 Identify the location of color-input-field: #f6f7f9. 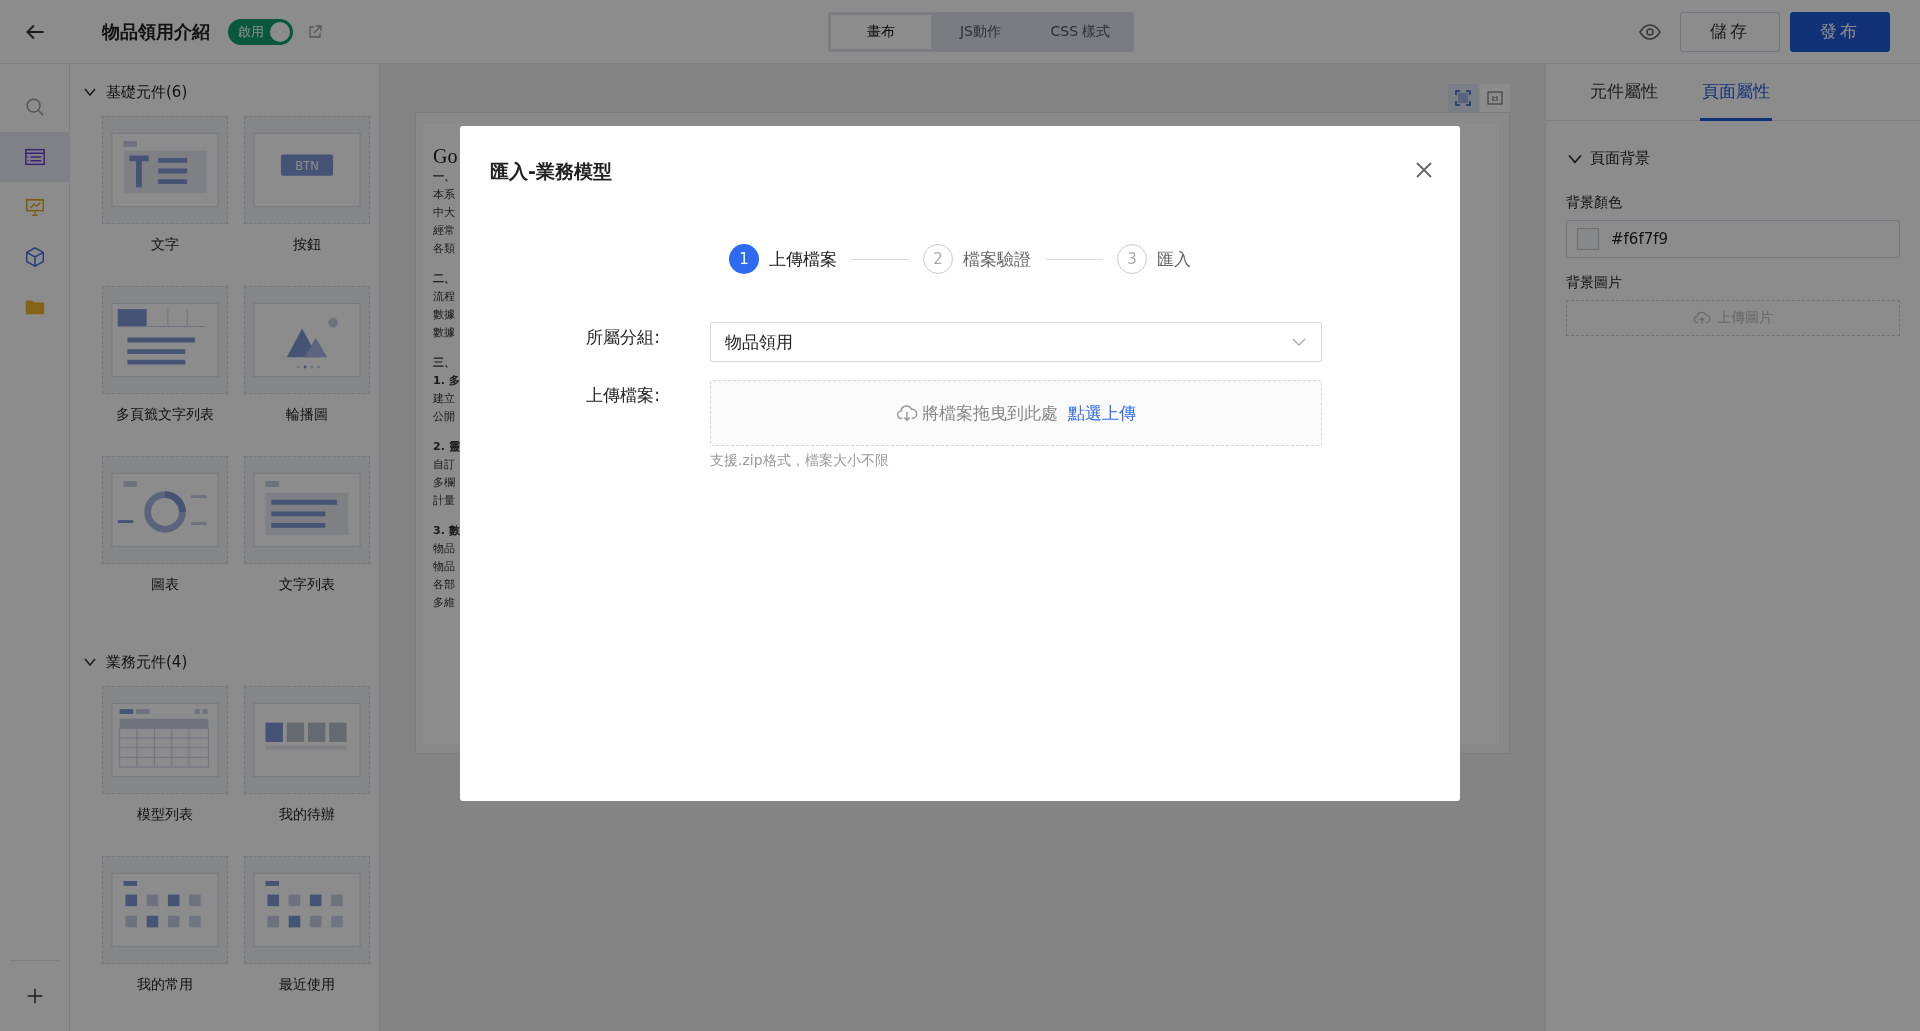
(1733, 239).